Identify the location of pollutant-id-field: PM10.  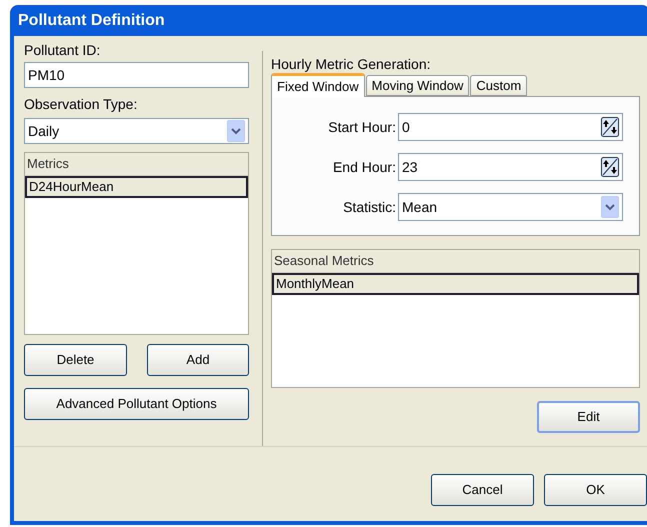
(136, 75).